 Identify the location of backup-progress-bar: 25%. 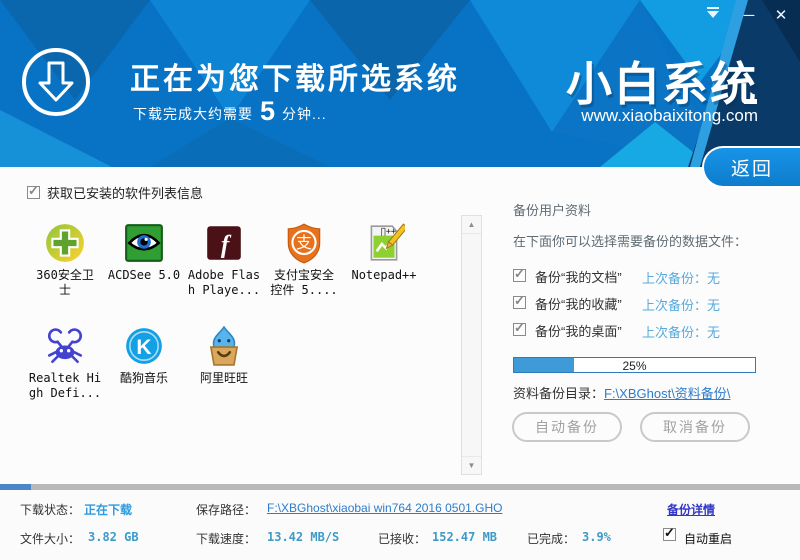
(634, 365).